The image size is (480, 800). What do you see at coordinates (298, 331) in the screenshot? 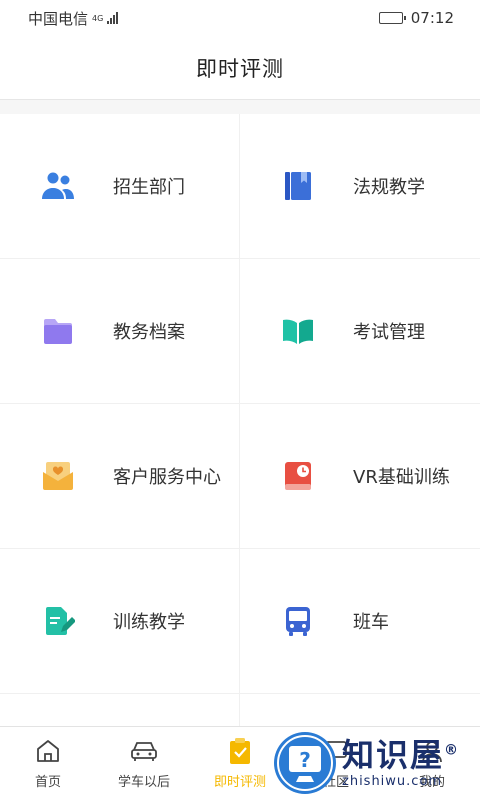
I see `open-book-icon` at bounding box center [298, 331].